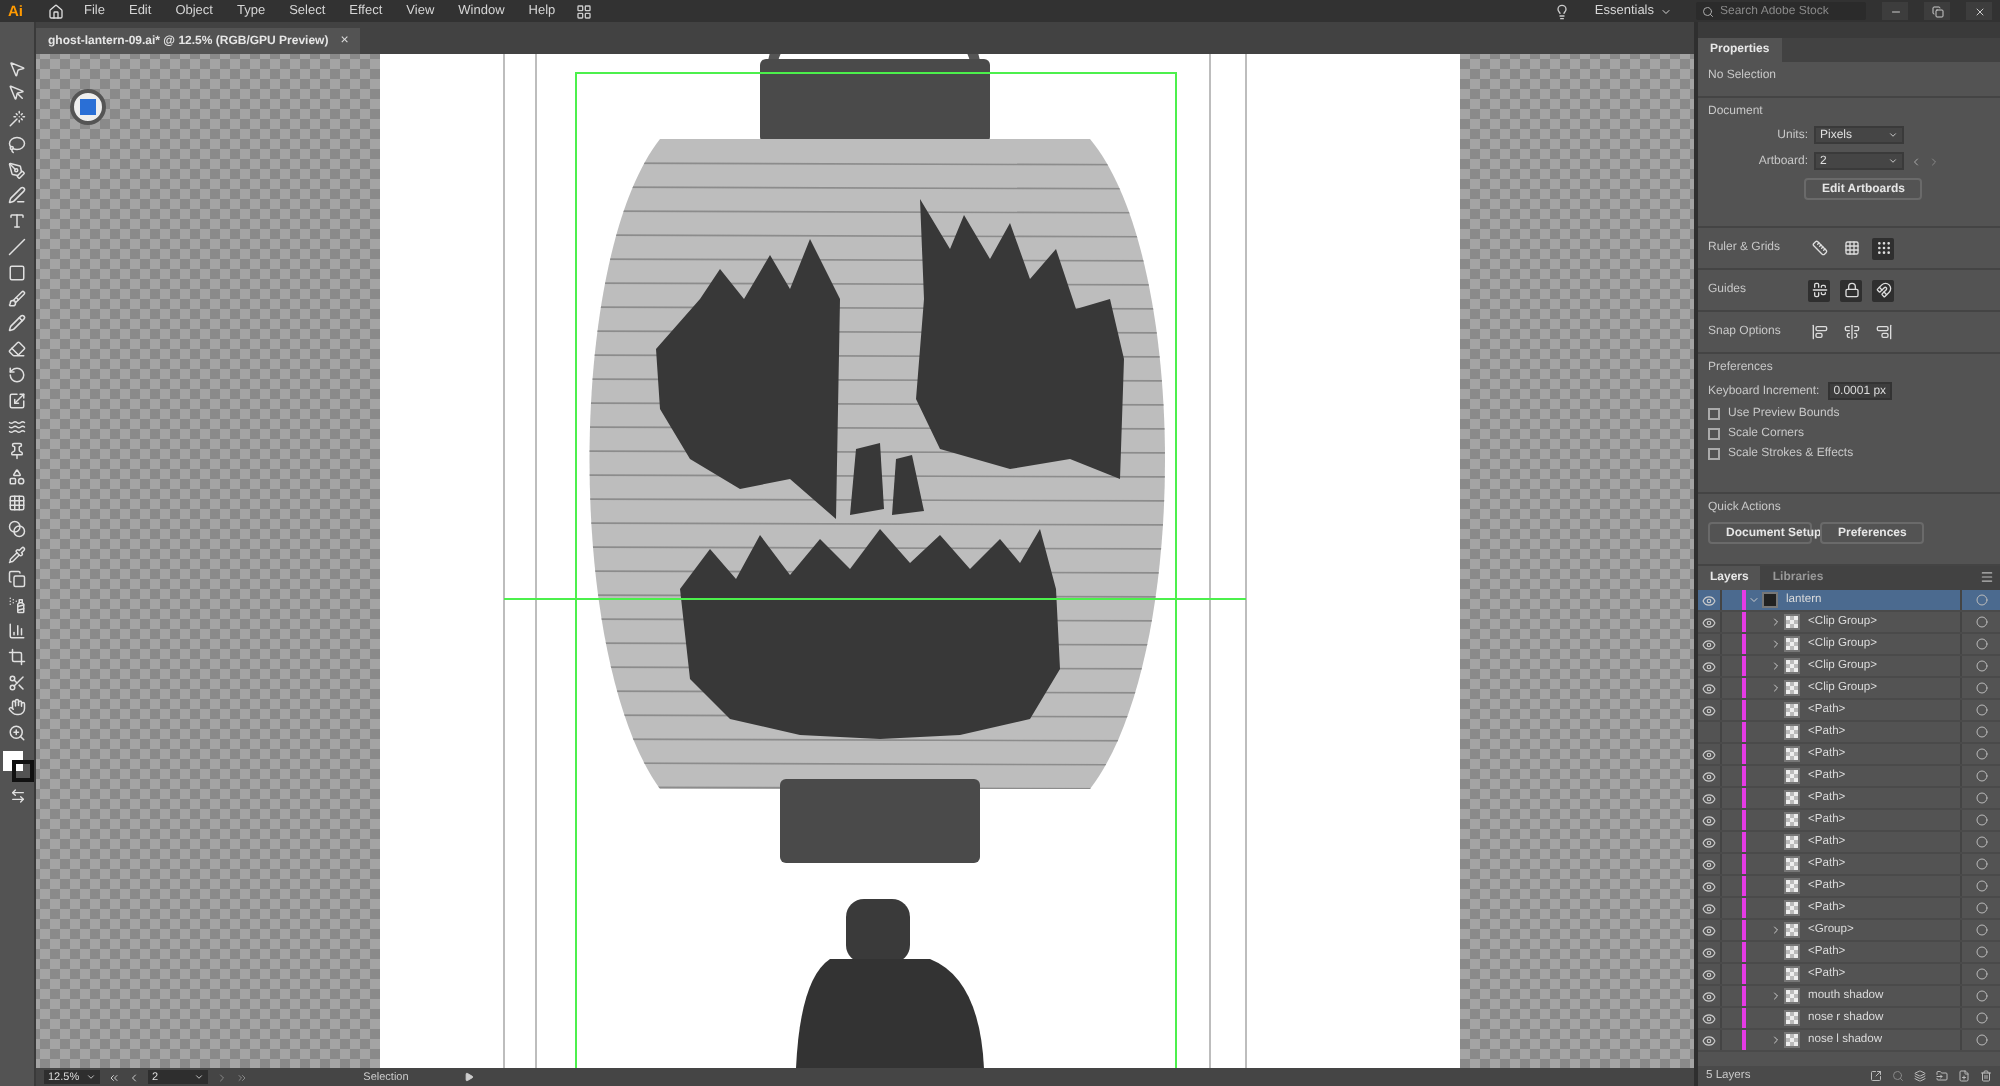 The image size is (2000, 1086). What do you see at coordinates (1562, 11) in the screenshot?
I see `lightbulb-icon` at bounding box center [1562, 11].